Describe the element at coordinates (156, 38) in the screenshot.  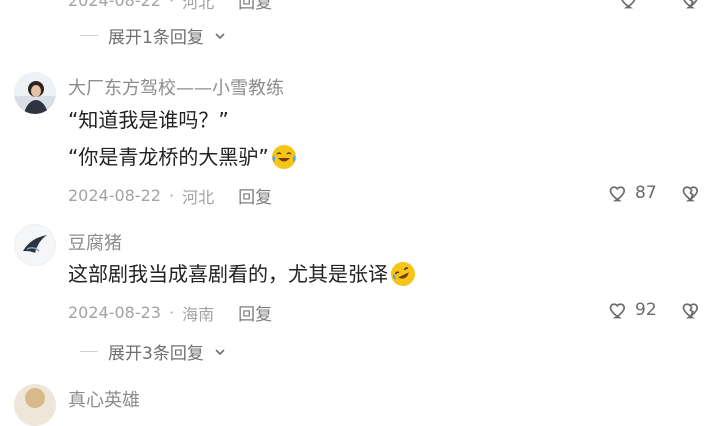
I see `expand-label: 展开1条回复` at that location.